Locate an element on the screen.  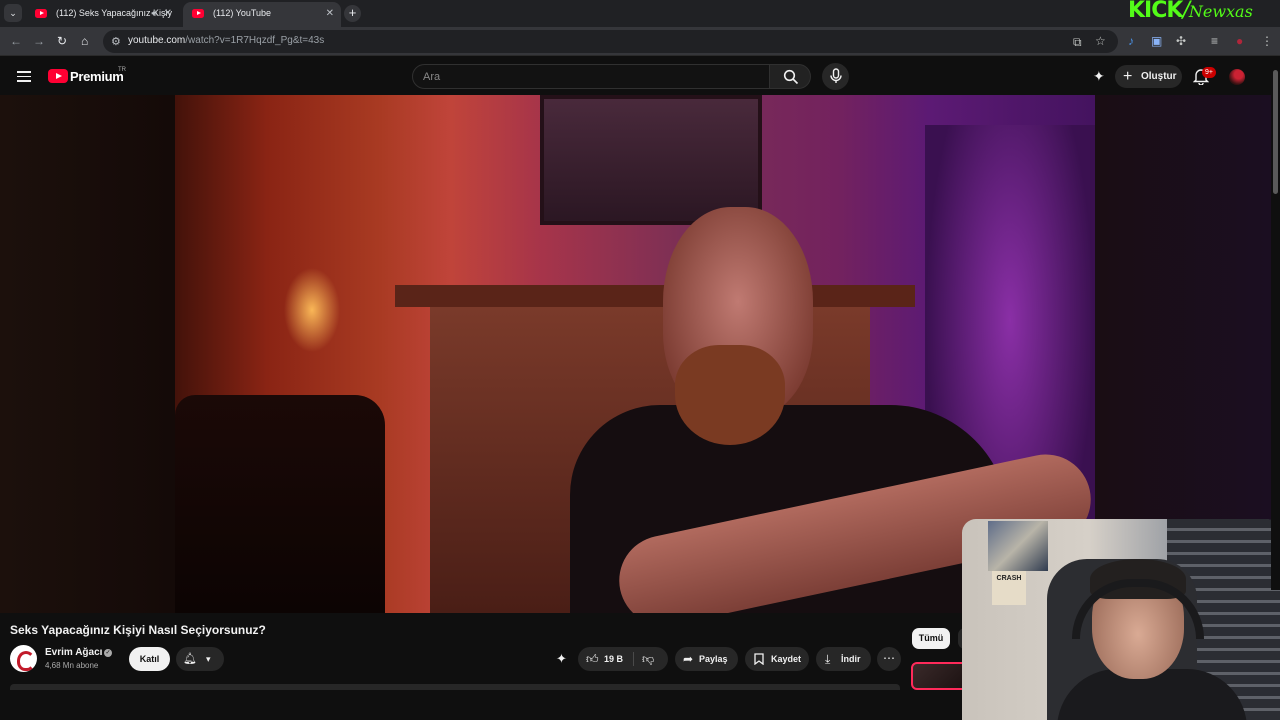
save-button: Kaydet is located at coordinates (777, 659).